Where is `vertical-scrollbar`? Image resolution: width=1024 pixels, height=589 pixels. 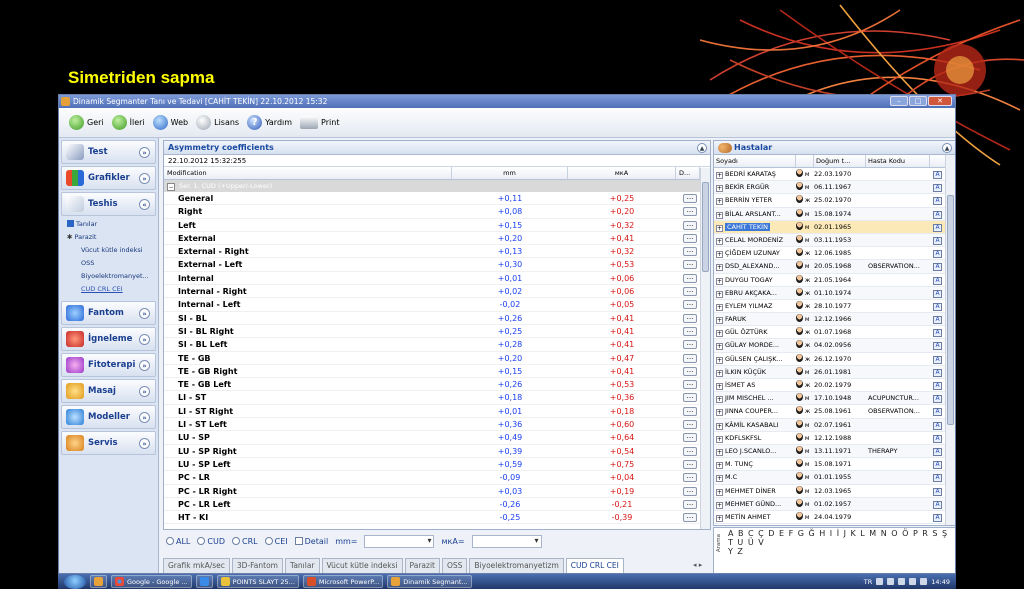
vertical-scrollbar is located at coordinates (705, 348).